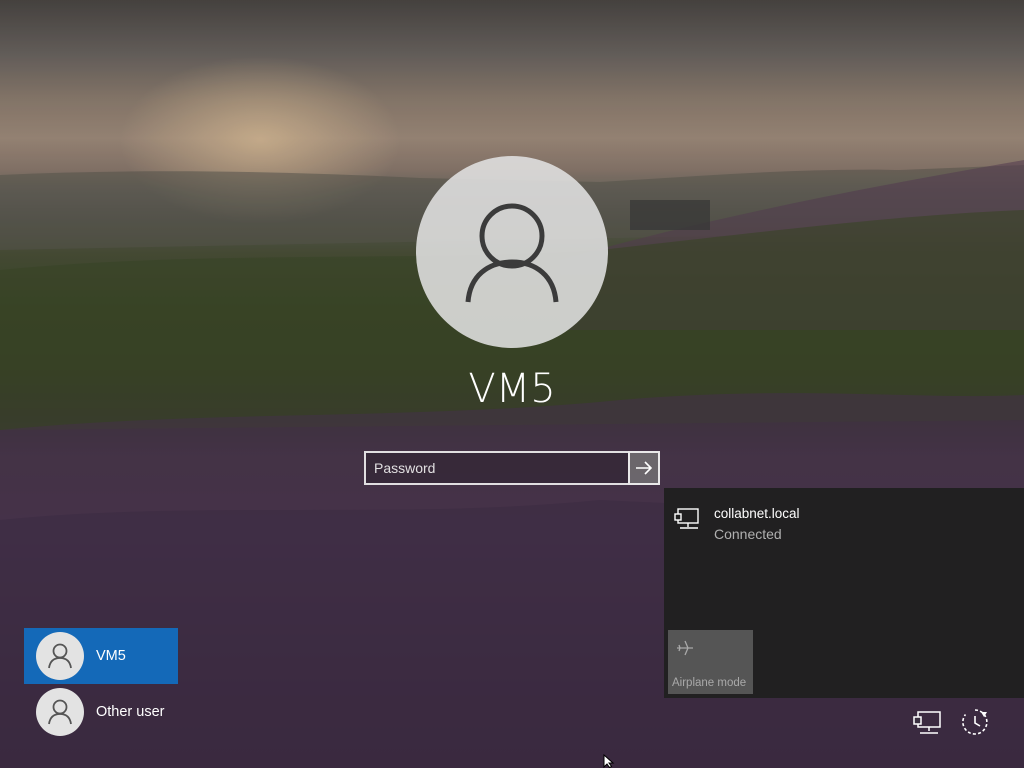  I want to click on user-avatar-large, so click(512, 252).